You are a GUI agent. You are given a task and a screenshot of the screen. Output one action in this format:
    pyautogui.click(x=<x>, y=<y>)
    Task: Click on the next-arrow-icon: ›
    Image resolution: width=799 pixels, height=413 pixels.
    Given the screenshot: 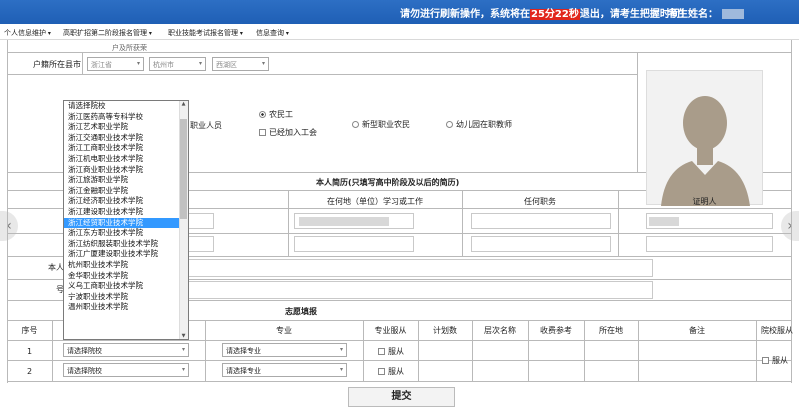 What is the action you would take?
    pyautogui.click(x=790, y=226)
    